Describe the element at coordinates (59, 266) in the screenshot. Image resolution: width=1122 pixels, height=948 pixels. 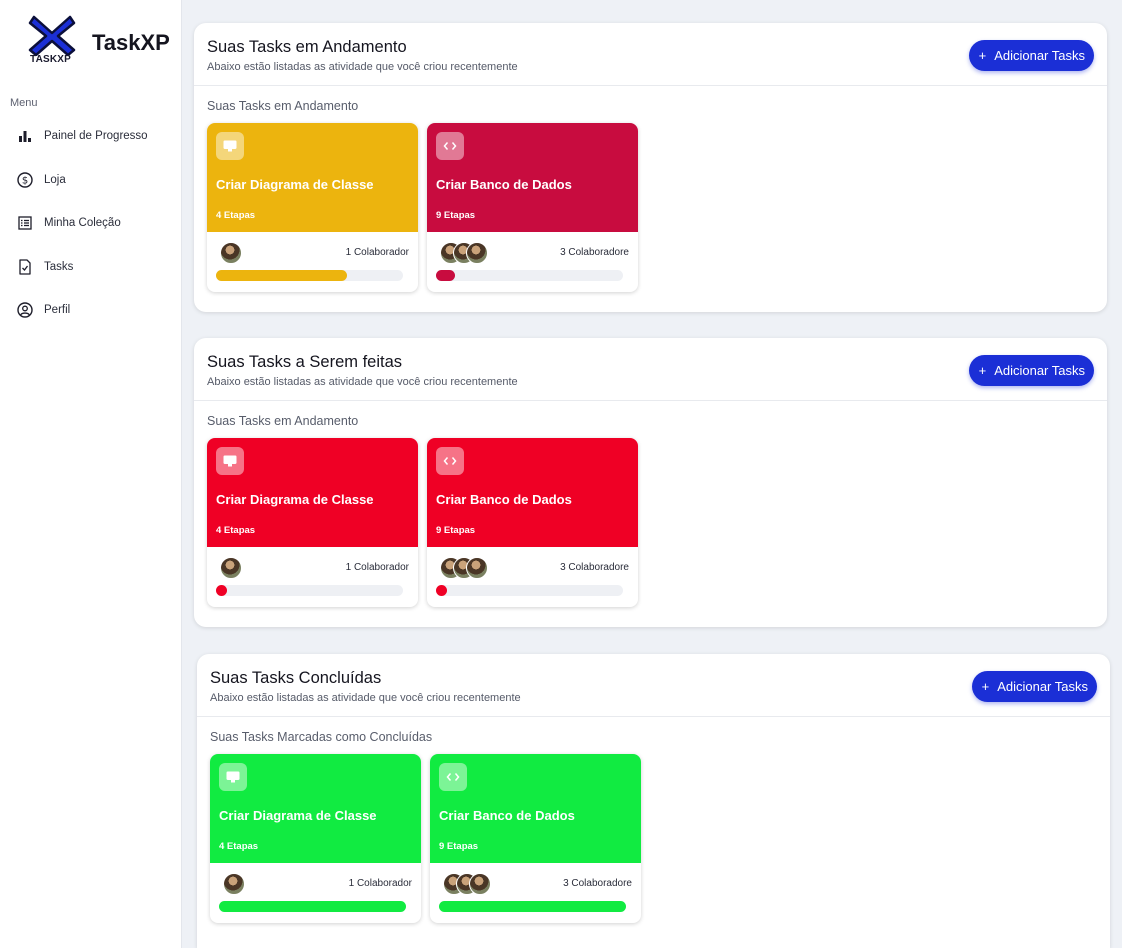
I see `sidebar-item-label: Tasks` at that location.